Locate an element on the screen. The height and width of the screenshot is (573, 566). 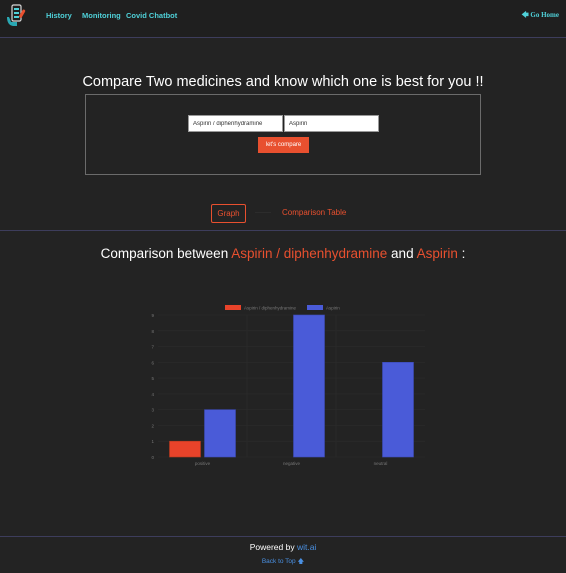
nav-monitoring: Monitoring is located at coordinates (101, 15).